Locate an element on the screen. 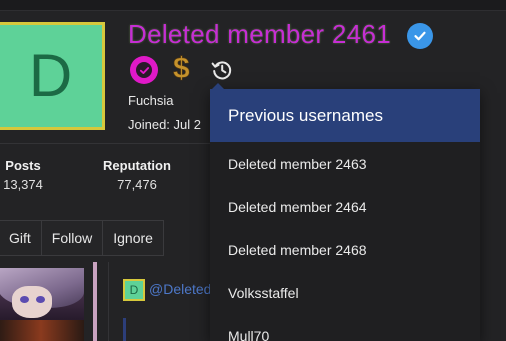 This screenshot has width=506, height=341. previous-username-item: Deleted member 2464 is located at coordinates (345, 206).